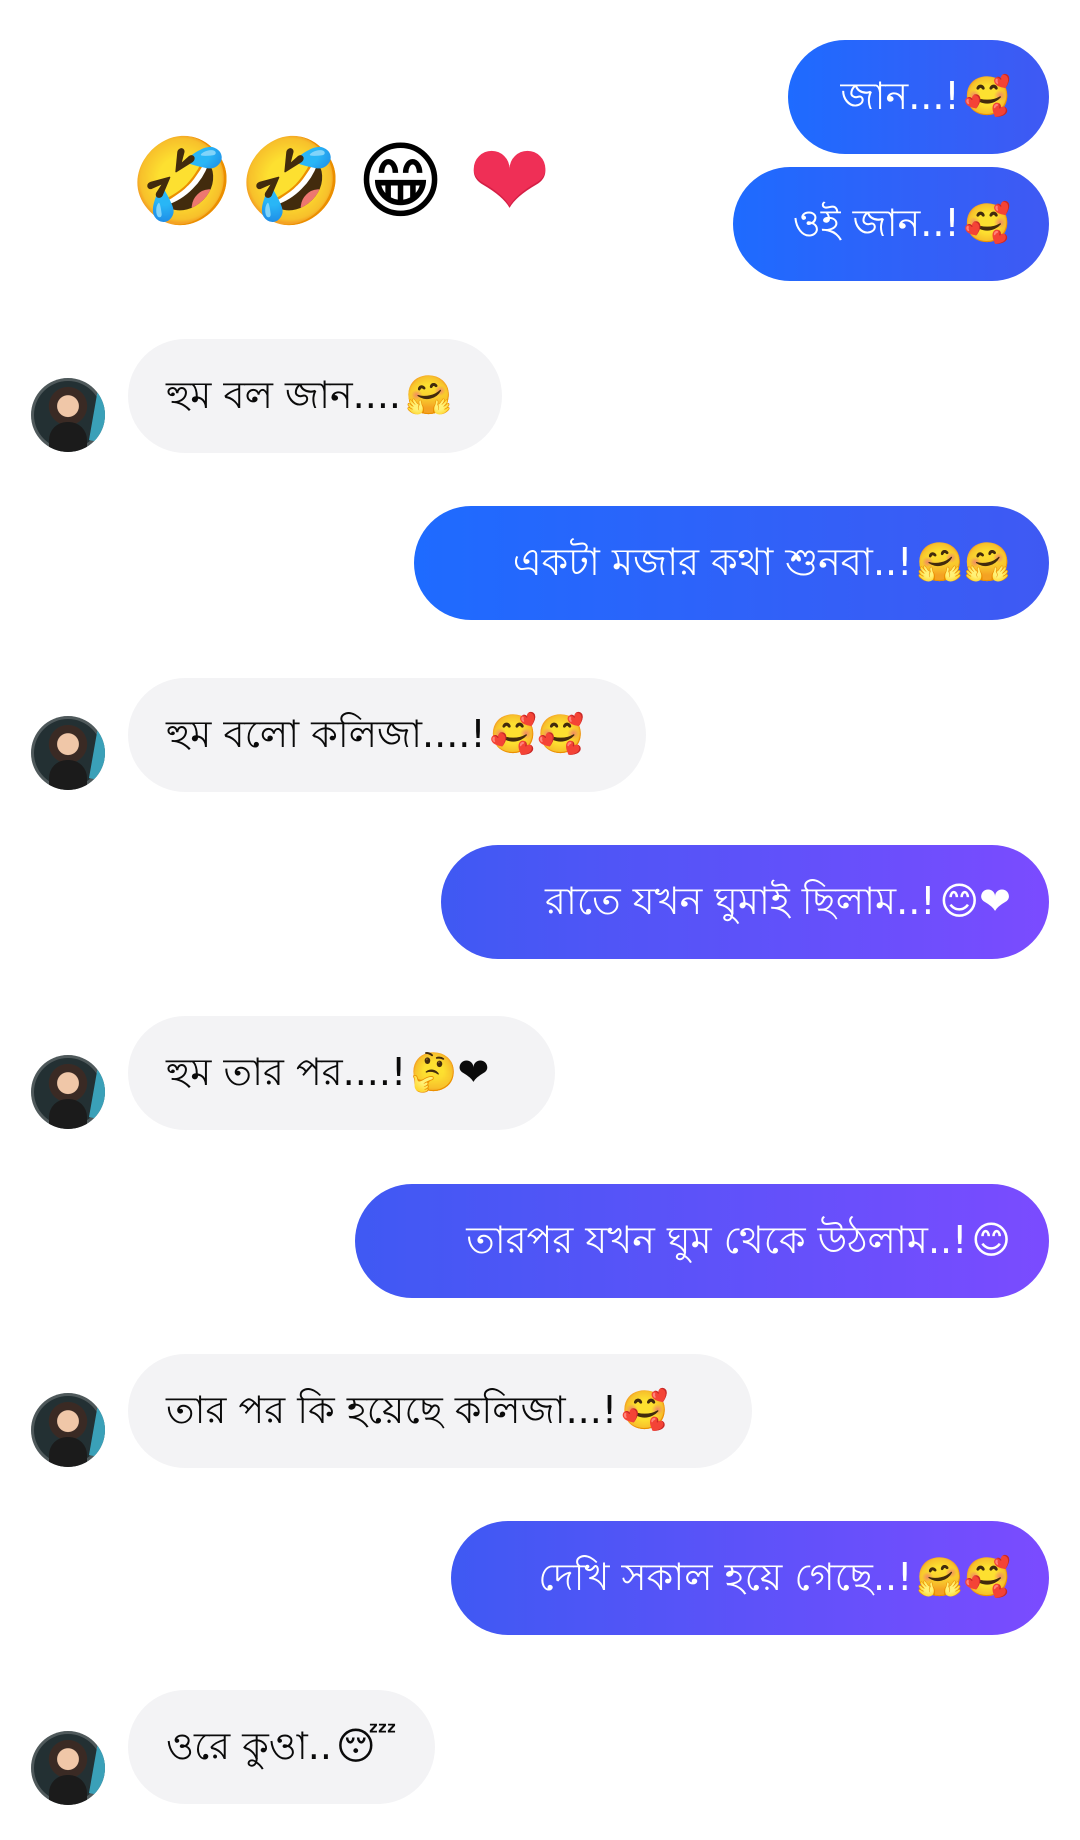 Image resolution: width=1080 pixels, height=1840 pixels. What do you see at coordinates (537, 734) in the screenshot?
I see `smiling-face-with-hearts-icon: 🥰🥰` at bounding box center [537, 734].